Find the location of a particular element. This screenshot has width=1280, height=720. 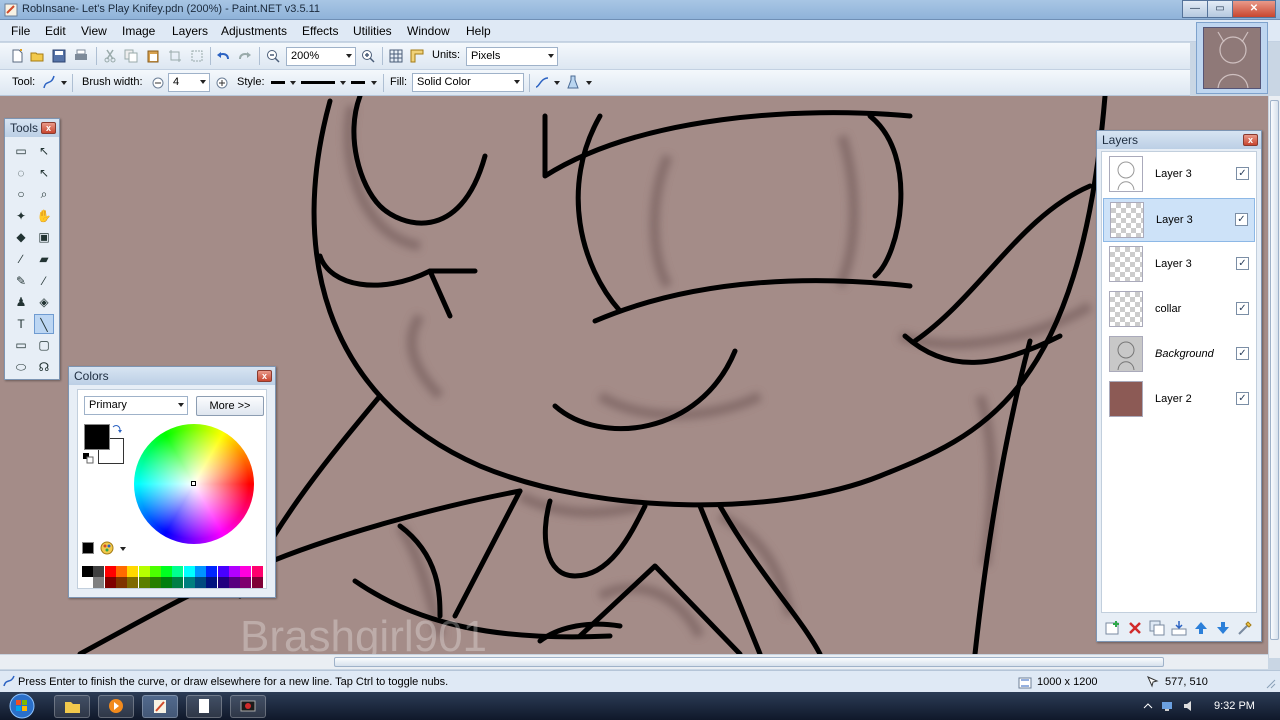

line-start-style is located at coordinates (278, 82).